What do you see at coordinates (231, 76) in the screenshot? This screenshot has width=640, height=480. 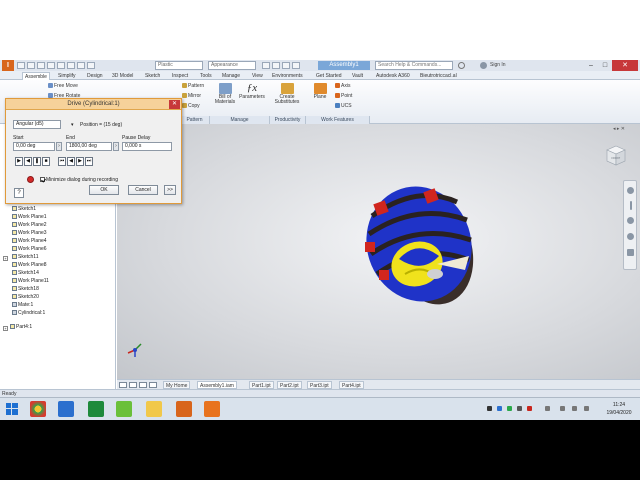 I see `tab-manage: Manage` at bounding box center [231, 76].